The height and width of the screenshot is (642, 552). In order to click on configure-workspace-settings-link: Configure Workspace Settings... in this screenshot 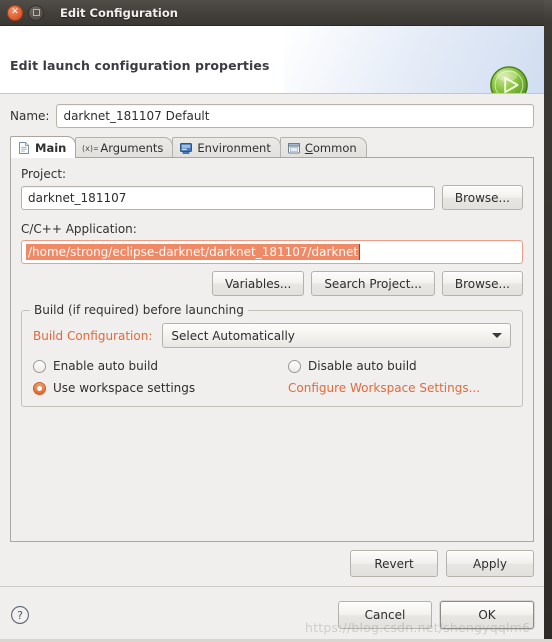, I will do `click(384, 388)`.